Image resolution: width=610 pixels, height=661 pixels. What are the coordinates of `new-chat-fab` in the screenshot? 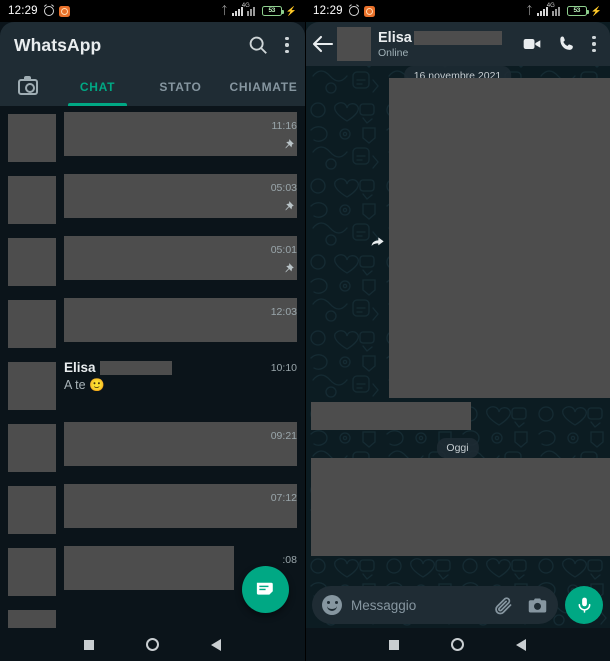 It's located at (265, 589).